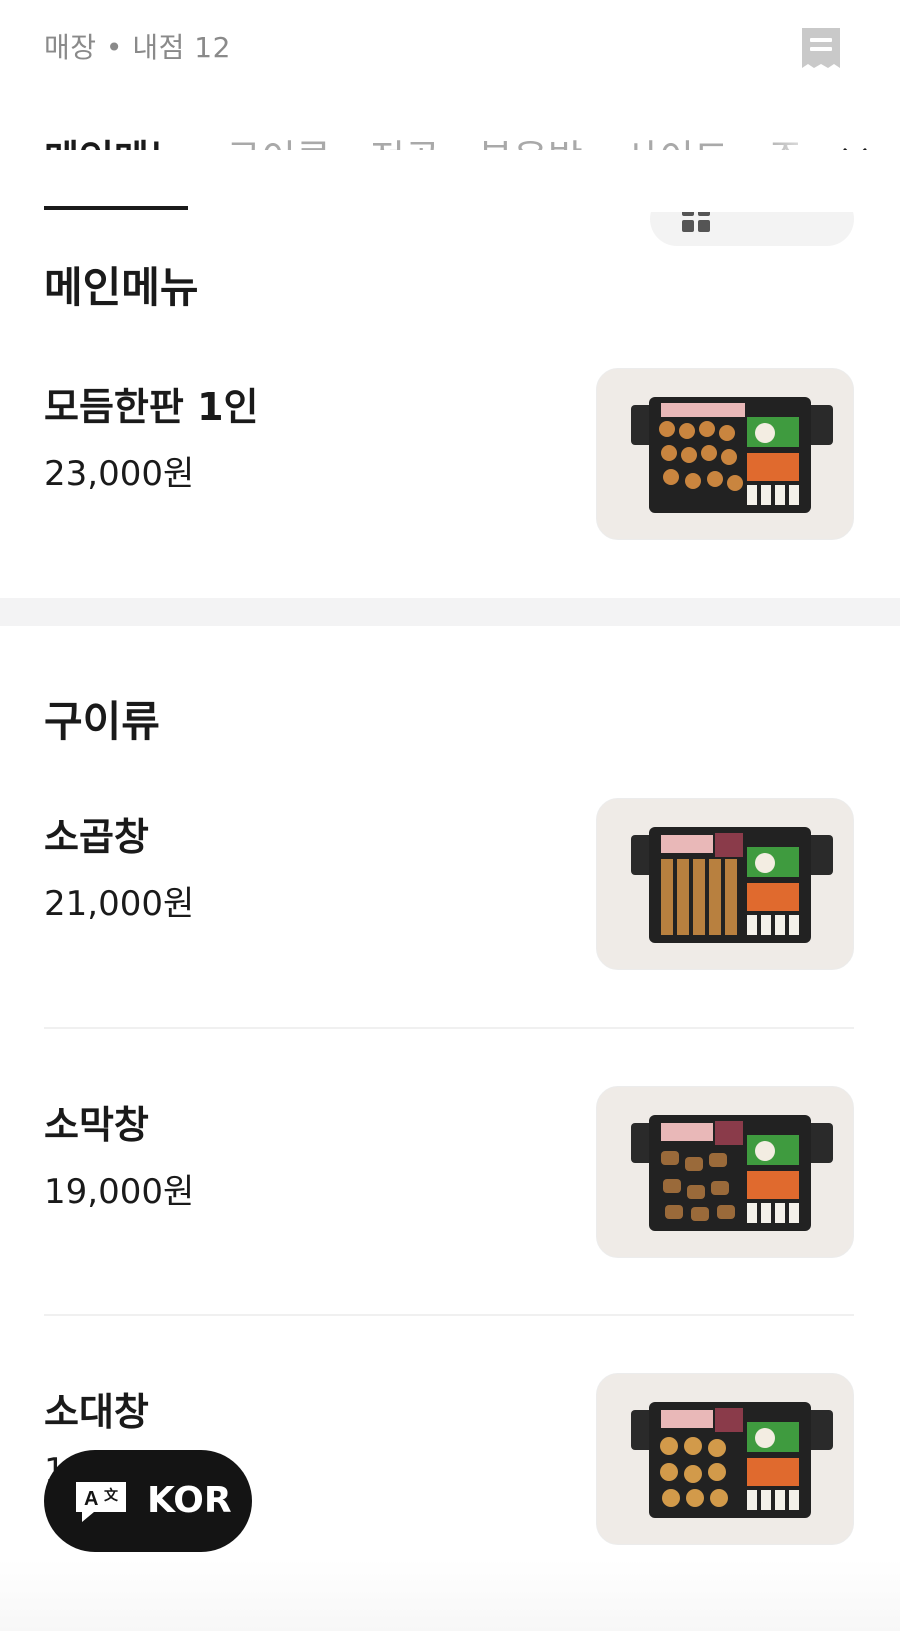 Image resolution: width=900 pixels, height=1631 pixels. I want to click on menu-item-name: 소대창, so click(96, 1412).